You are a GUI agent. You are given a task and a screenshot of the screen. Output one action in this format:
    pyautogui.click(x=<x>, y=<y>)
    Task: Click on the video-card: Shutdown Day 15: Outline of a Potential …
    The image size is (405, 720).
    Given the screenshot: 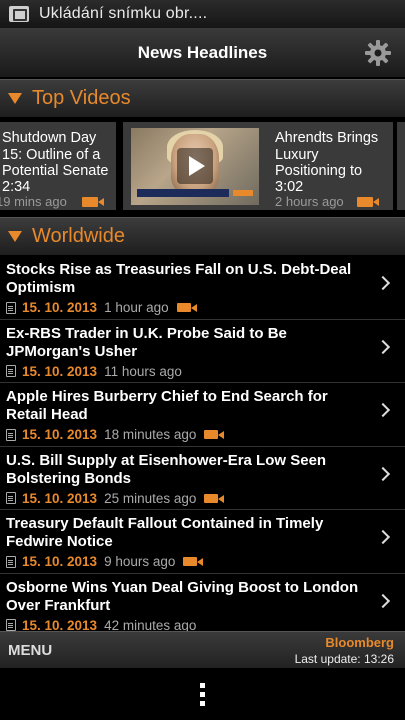 What is the action you would take?
    pyautogui.click(x=58, y=166)
    